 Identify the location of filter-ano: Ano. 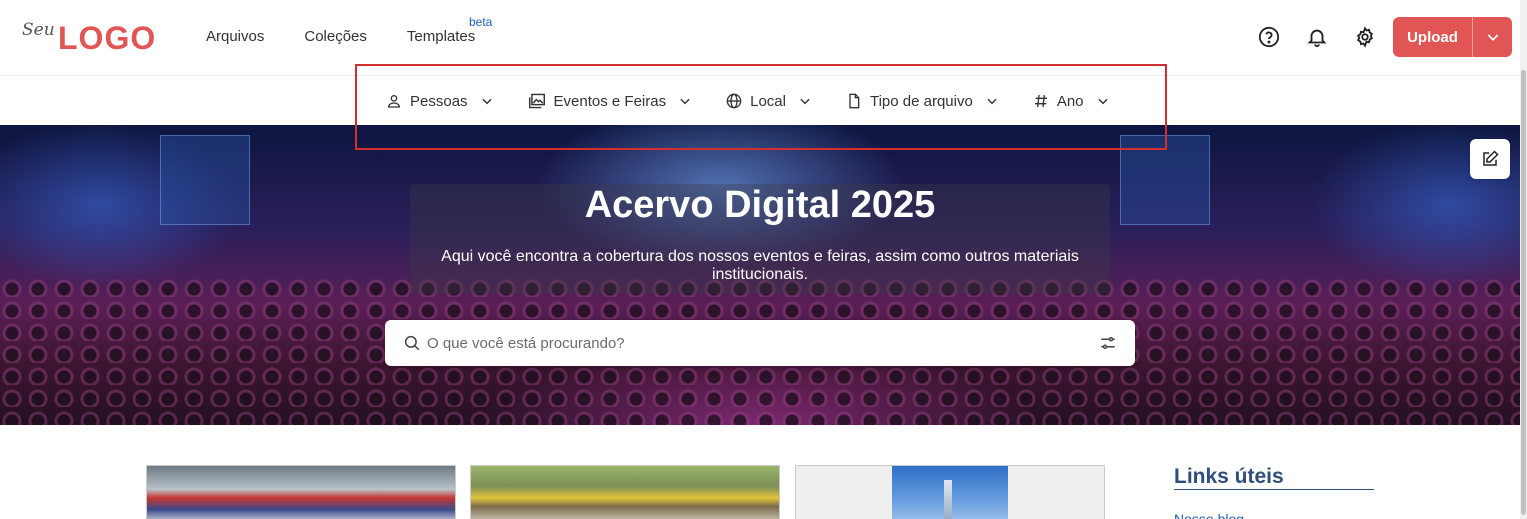
(1071, 101).